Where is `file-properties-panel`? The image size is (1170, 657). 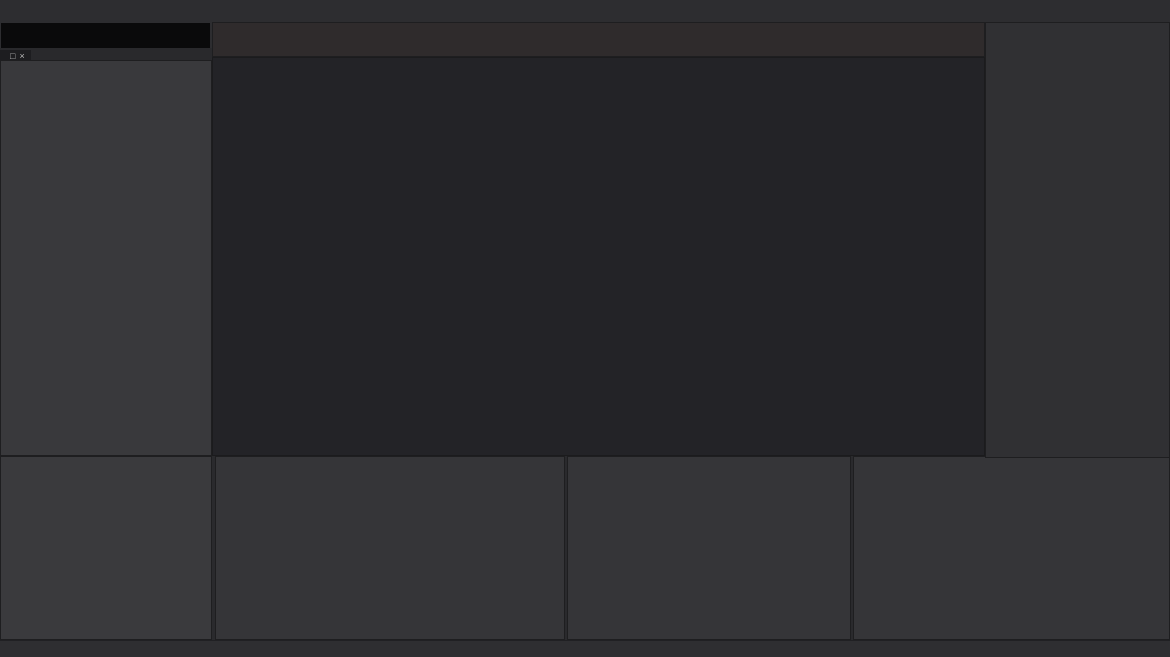 file-properties-panel is located at coordinates (390, 548).